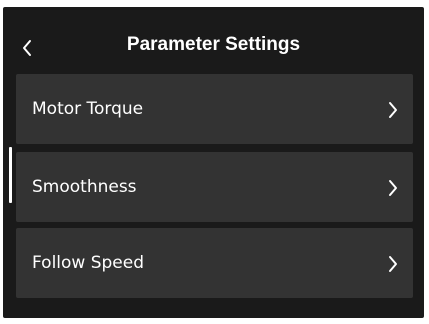  Describe the element at coordinates (88, 109) in the screenshot. I see `menu-item-label: Motor Torque` at that location.